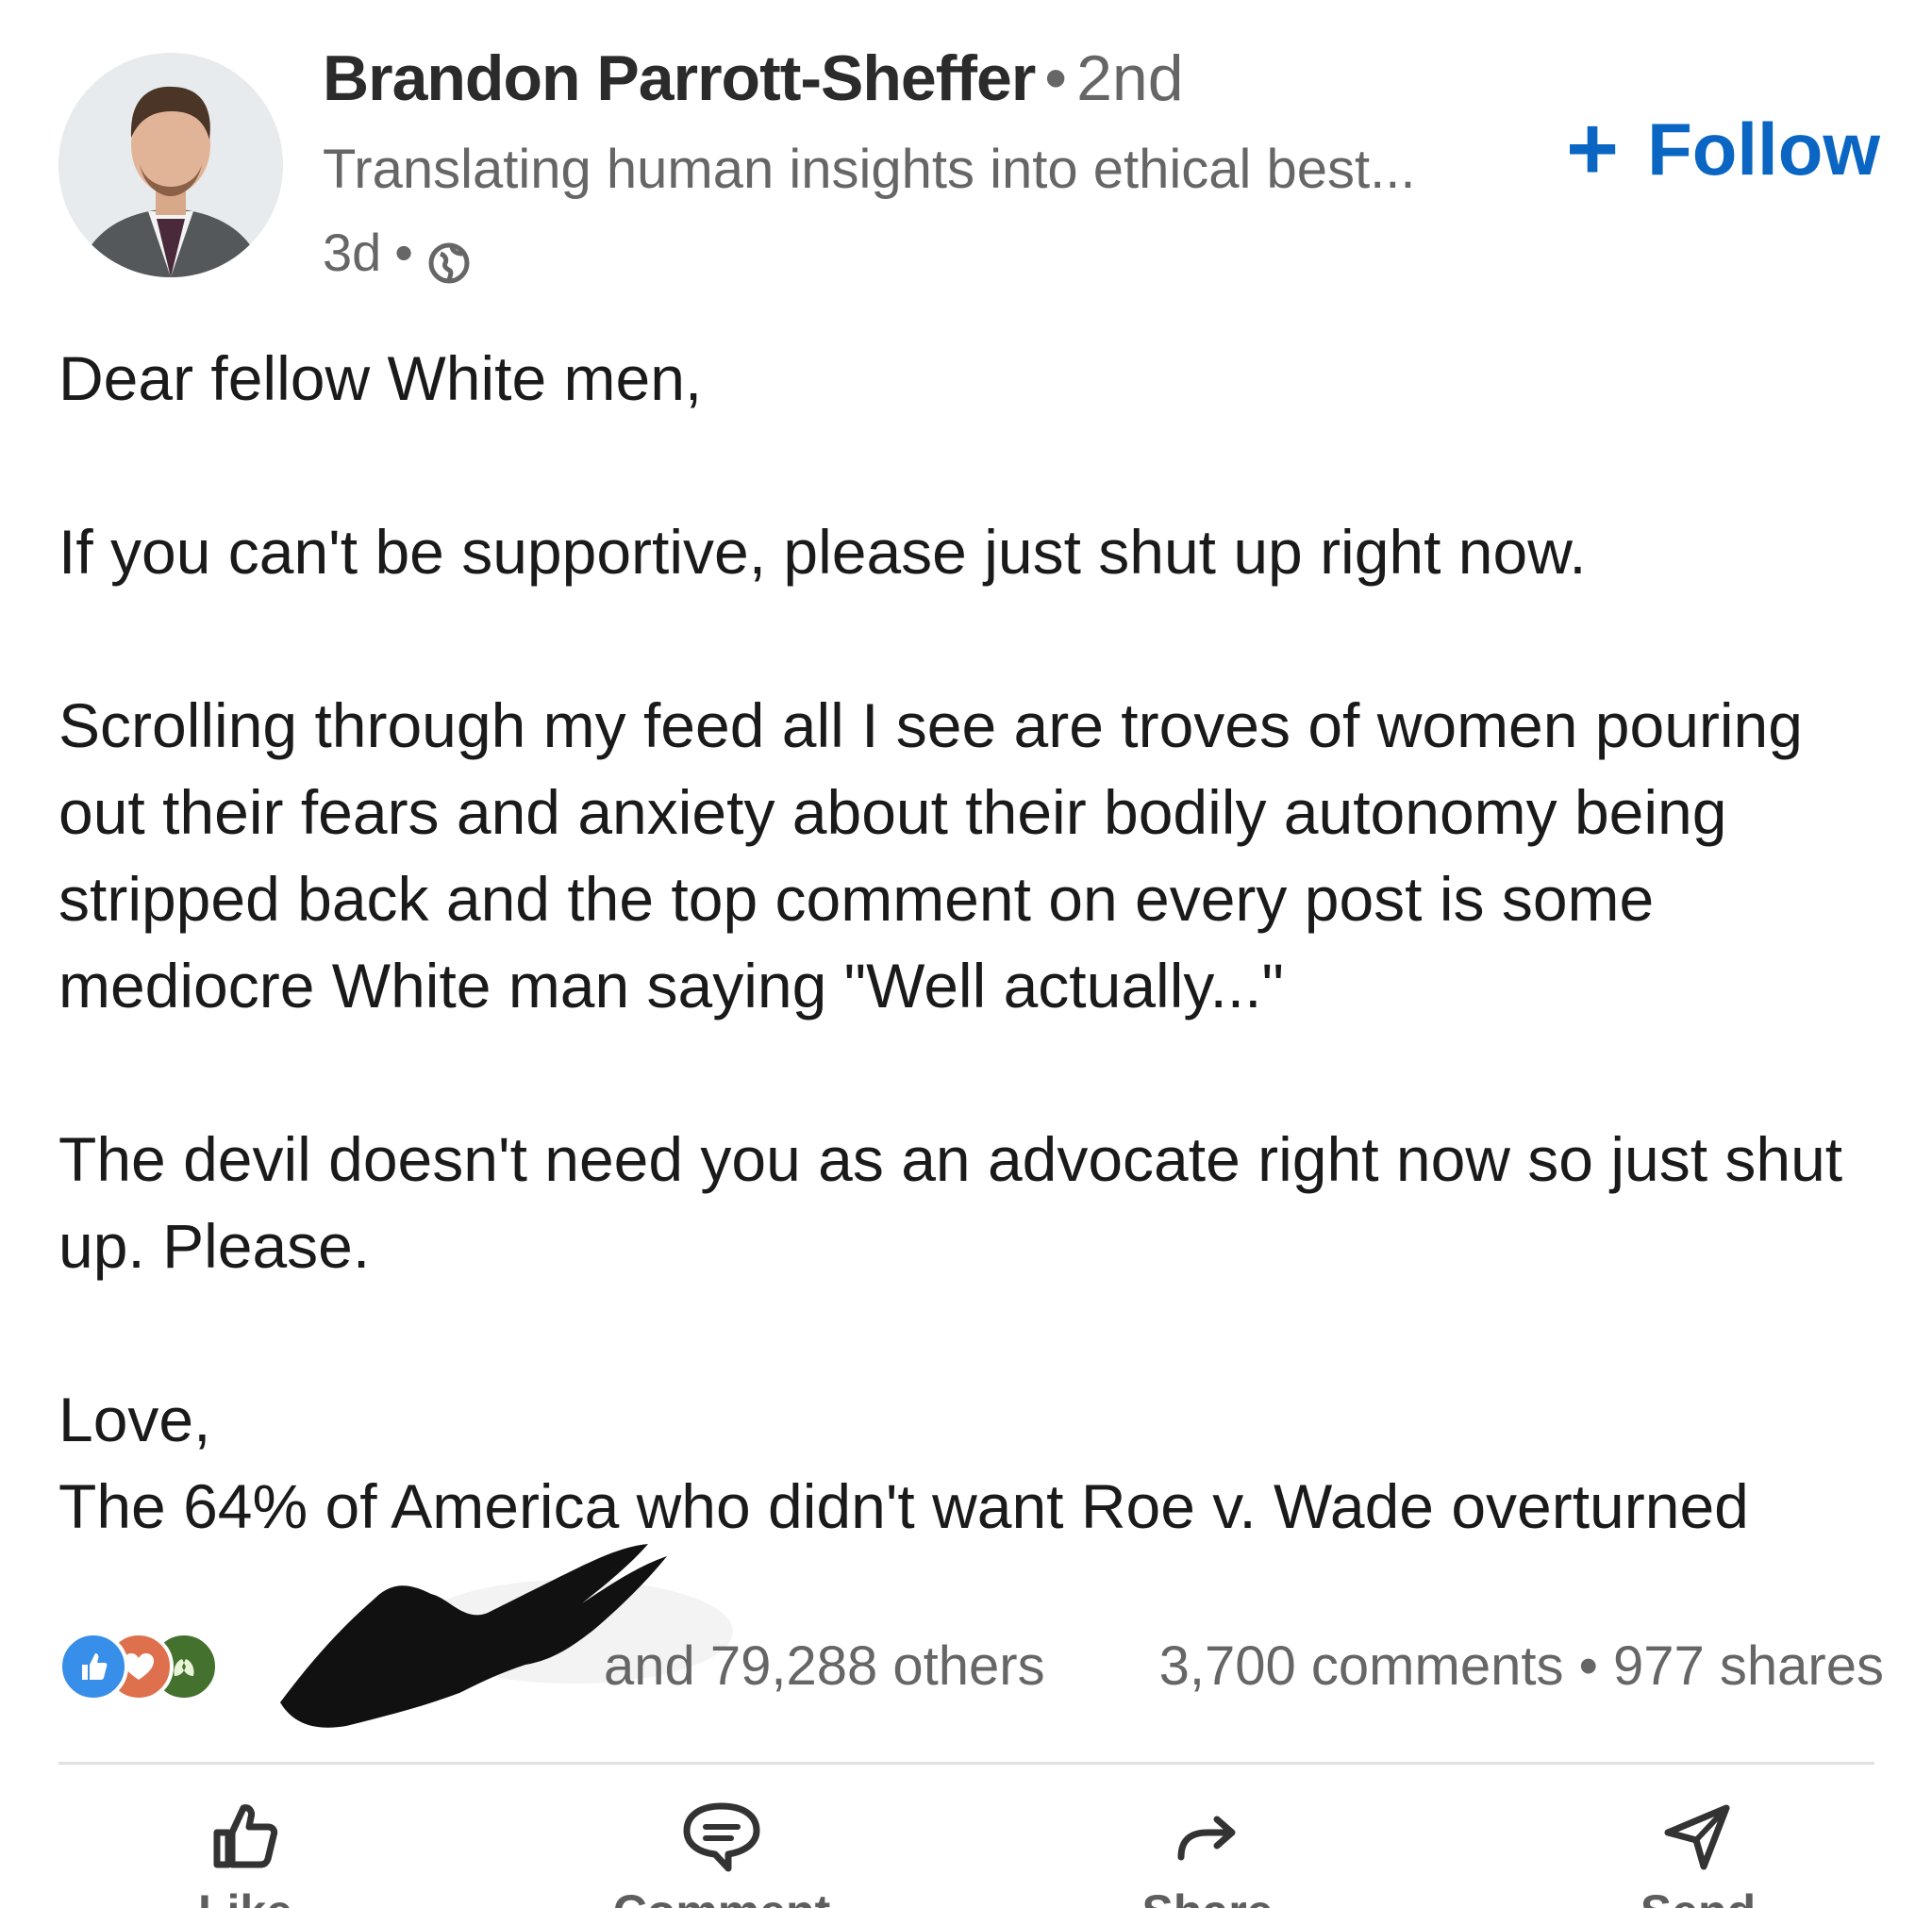 This screenshot has height=1908, width=1932. What do you see at coordinates (157, 1666) in the screenshot?
I see `reaction-icons` at bounding box center [157, 1666].